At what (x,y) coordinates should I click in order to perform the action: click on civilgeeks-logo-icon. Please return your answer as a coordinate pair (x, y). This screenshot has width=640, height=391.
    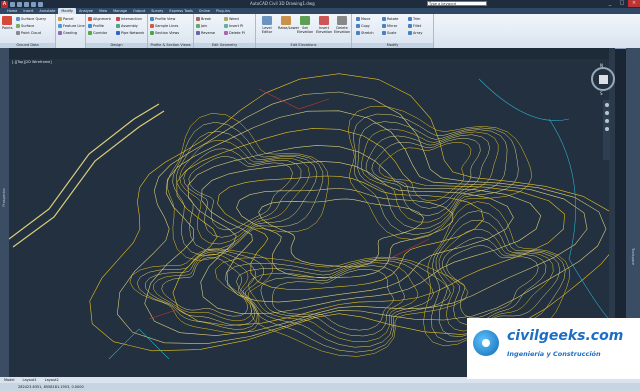
    Looking at the image, I should click on (486, 343).